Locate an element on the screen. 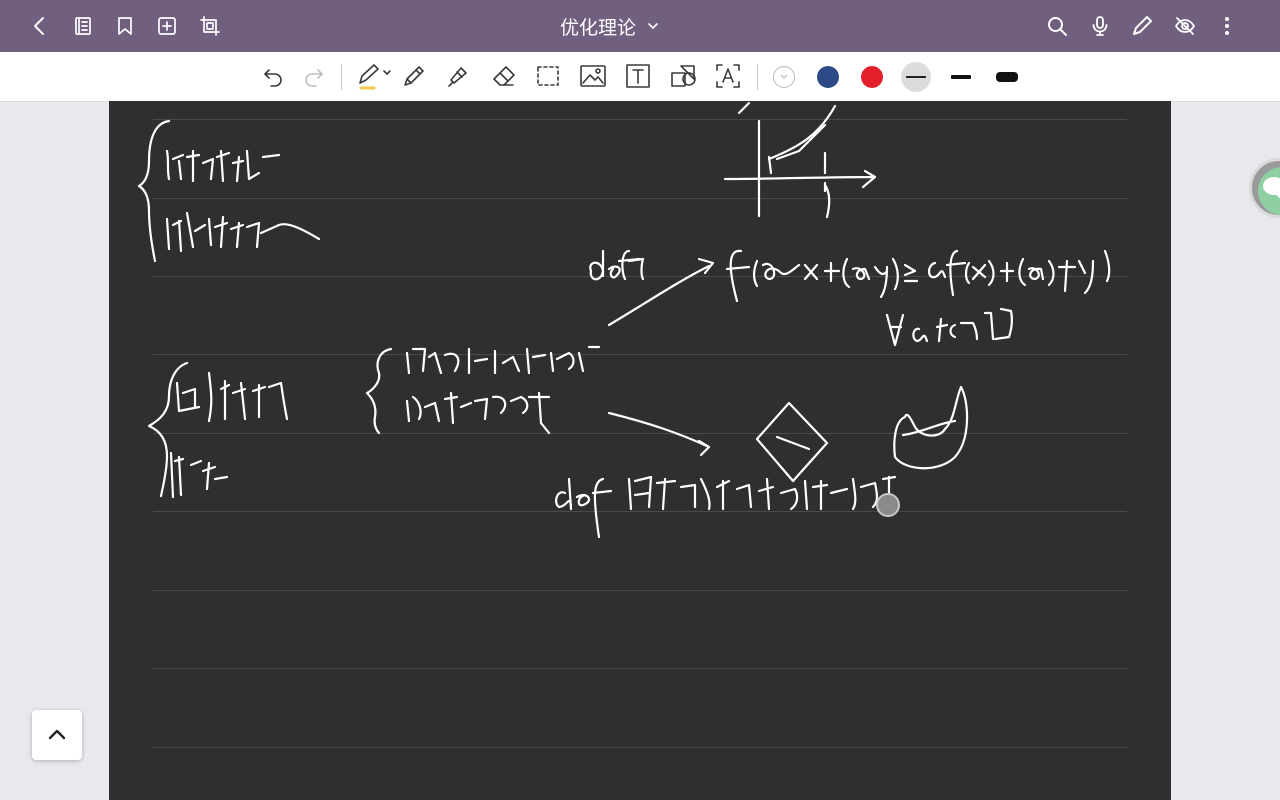  text-box-icon is located at coordinates (638, 76).